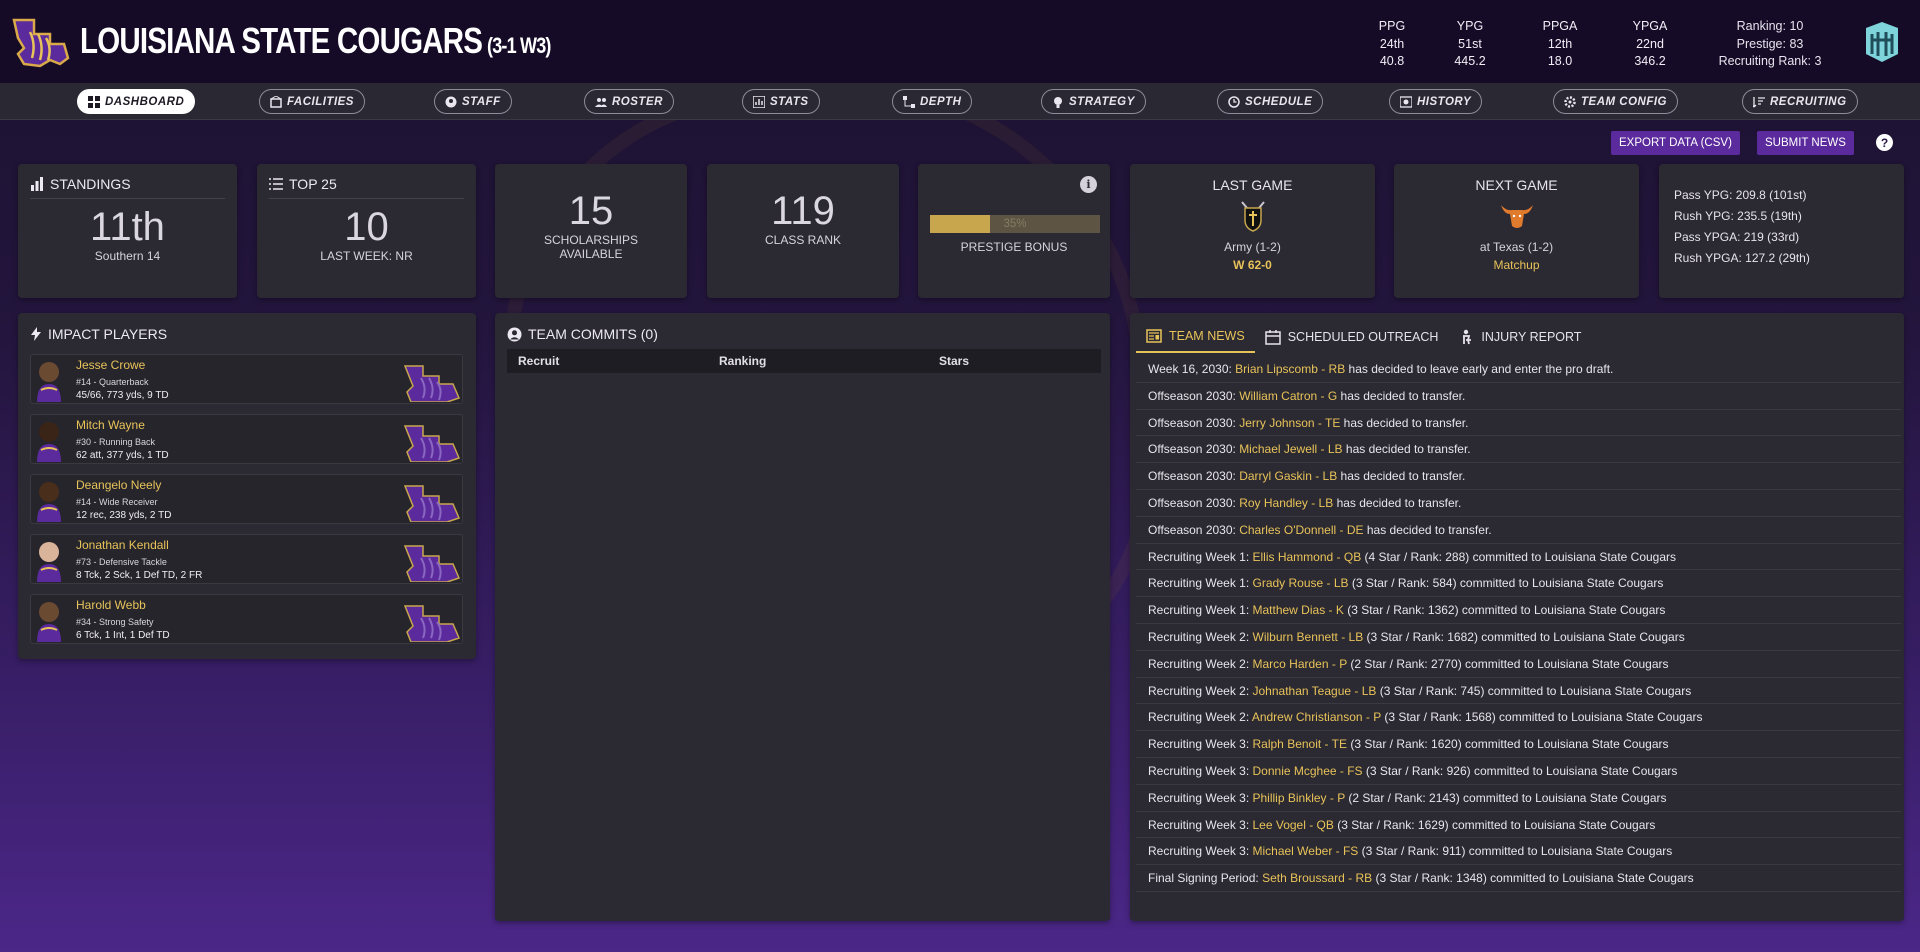 The width and height of the screenshot is (1920, 952). I want to click on prestige-text: Prestige: 83, so click(1770, 43).